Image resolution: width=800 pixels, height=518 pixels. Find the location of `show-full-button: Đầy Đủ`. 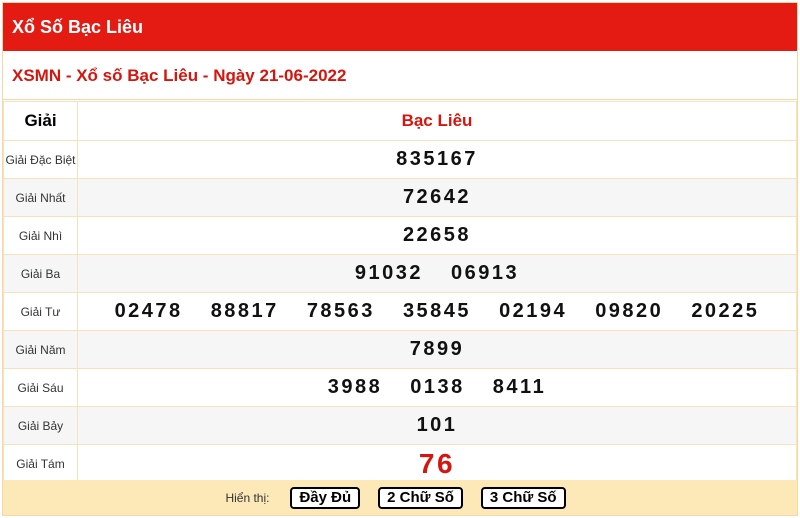

show-full-button: Đầy Đủ is located at coordinates (325, 497).